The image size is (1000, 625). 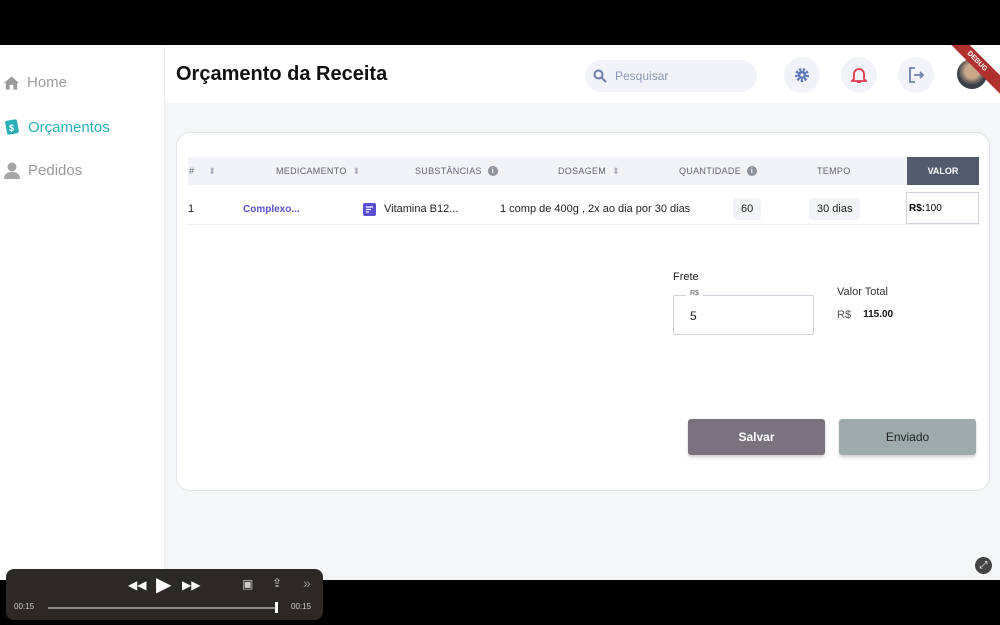 What do you see at coordinates (192, 171) in the screenshot?
I see `column-label: #` at bounding box center [192, 171].